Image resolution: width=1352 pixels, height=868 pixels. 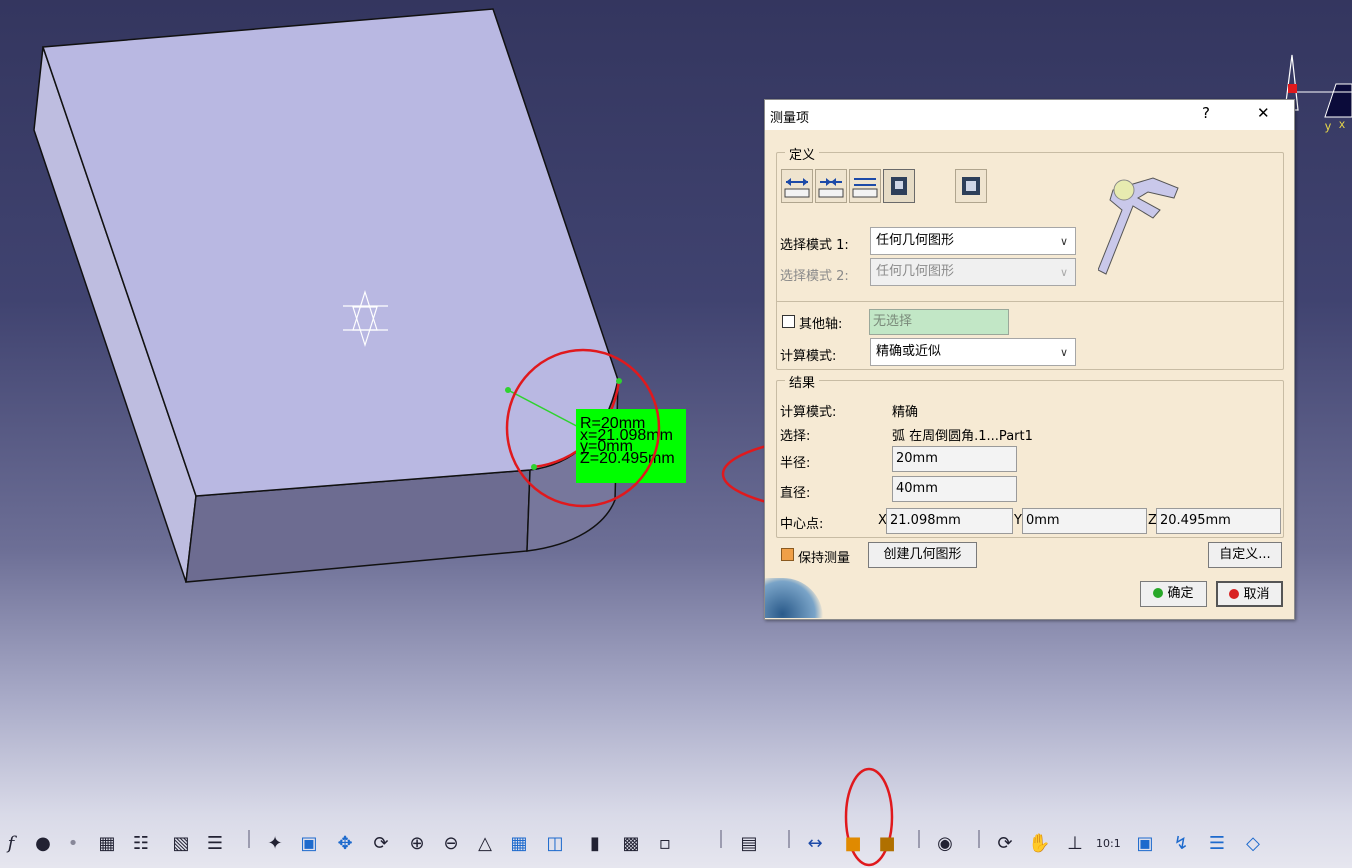 What do you see at coordinates (1108, 844) in the screenshot?
I see `scale-icon: 10:1` at bounding box center [1108, 844].